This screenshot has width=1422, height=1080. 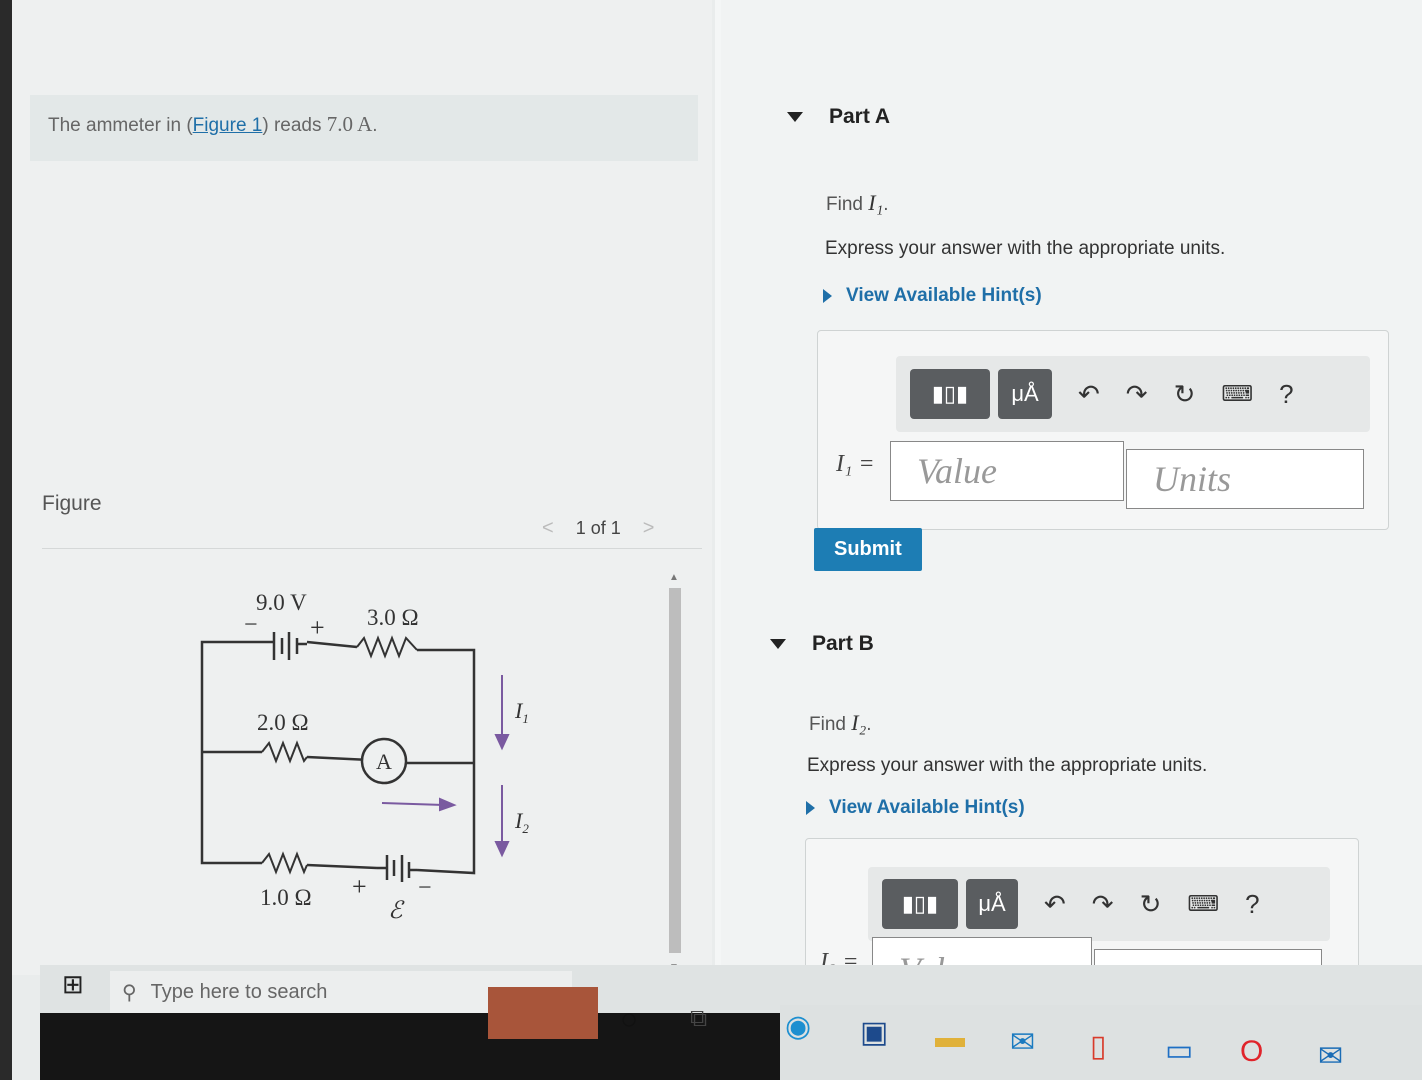 What do you see at coordinates (317, 627) in the screenshot?
I see `label-plus-top: +` at bounding box center [317, 627].